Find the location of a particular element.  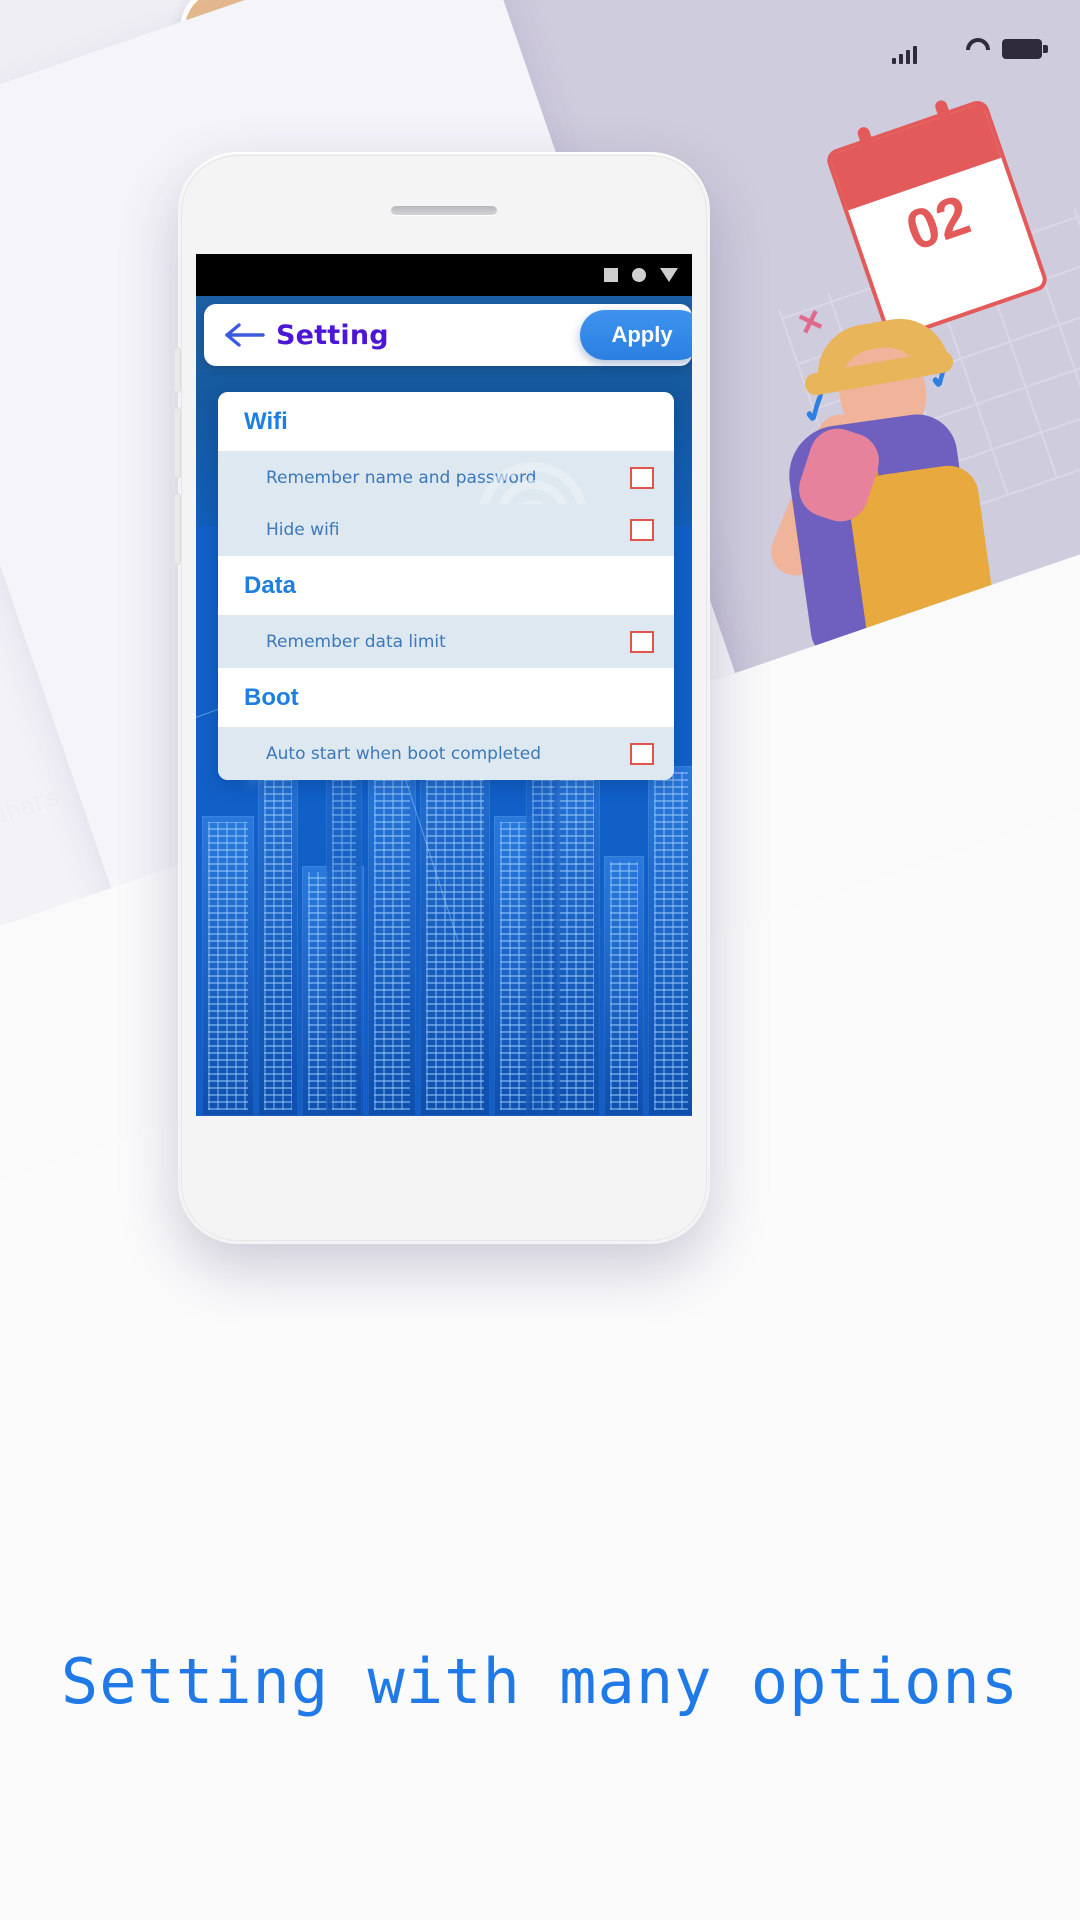

option-label: Hide wifi is located at coordinates (303, 530).